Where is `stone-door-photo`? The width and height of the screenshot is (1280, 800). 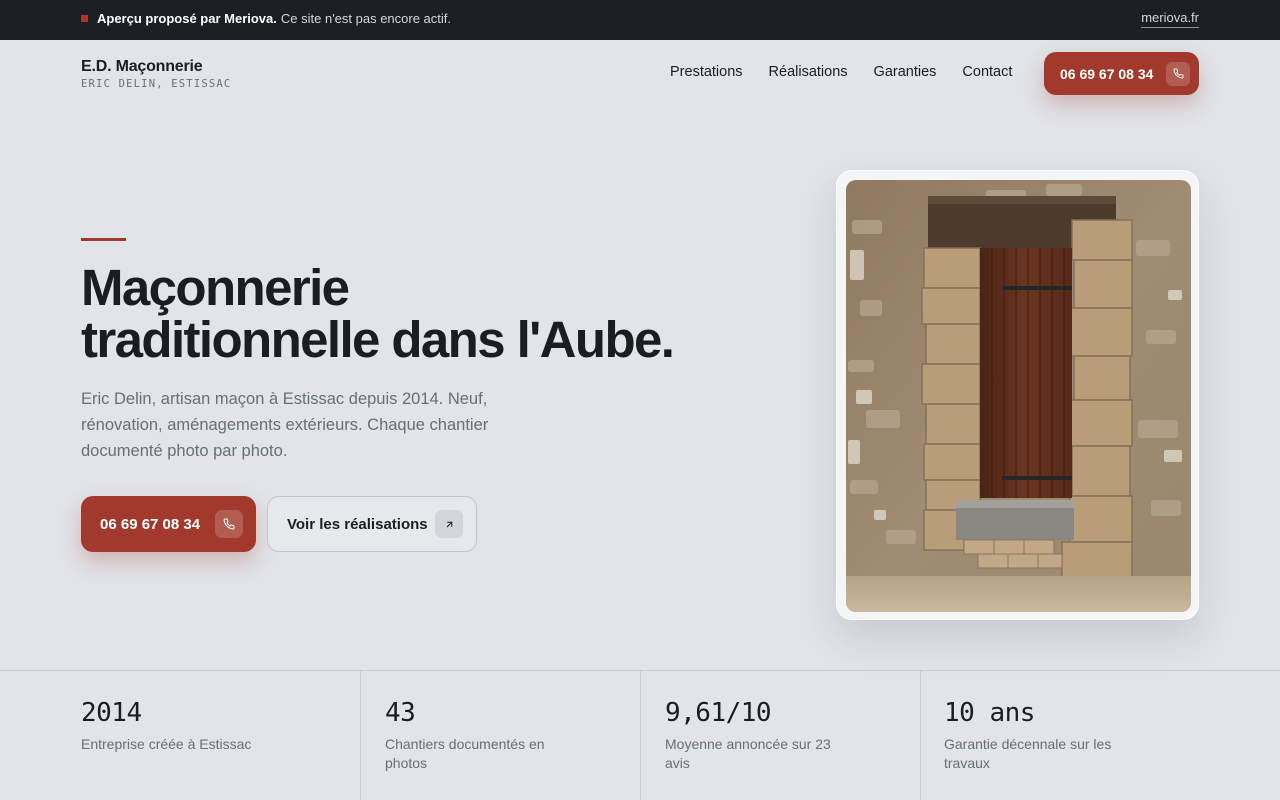
stone-door-photo is located at coordinates (1018, 396).